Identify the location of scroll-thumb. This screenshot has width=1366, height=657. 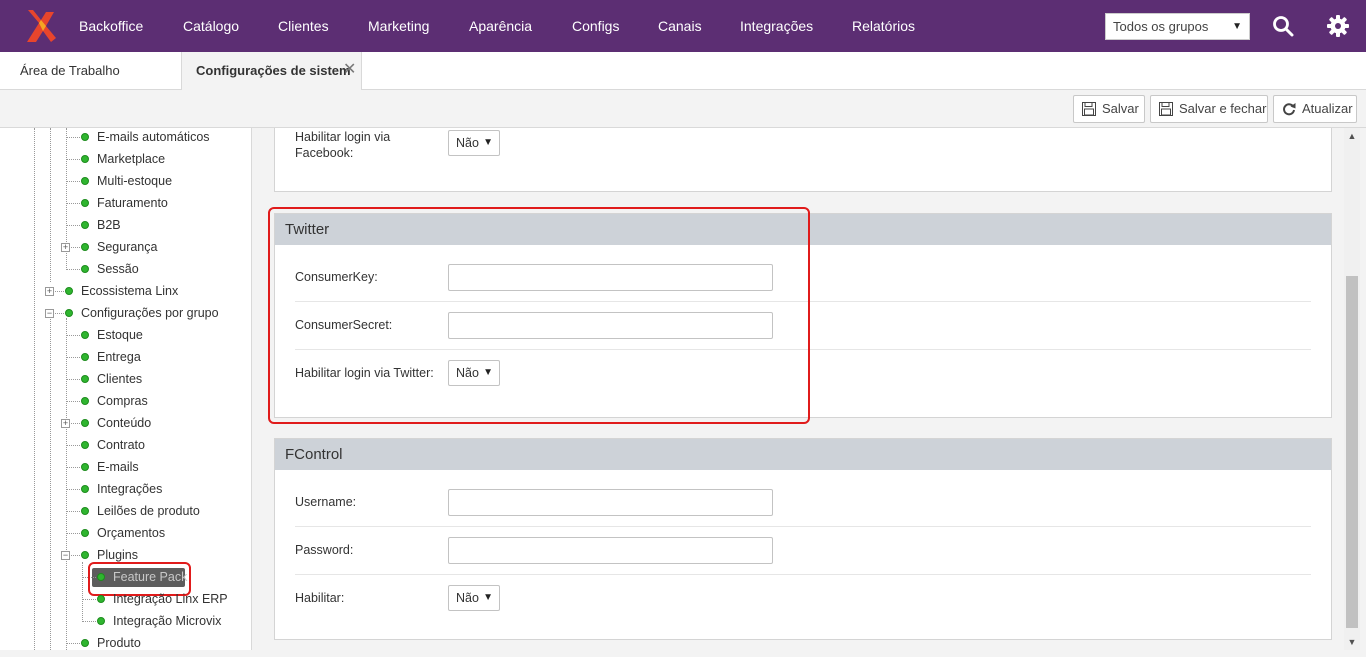
(1352, 452).